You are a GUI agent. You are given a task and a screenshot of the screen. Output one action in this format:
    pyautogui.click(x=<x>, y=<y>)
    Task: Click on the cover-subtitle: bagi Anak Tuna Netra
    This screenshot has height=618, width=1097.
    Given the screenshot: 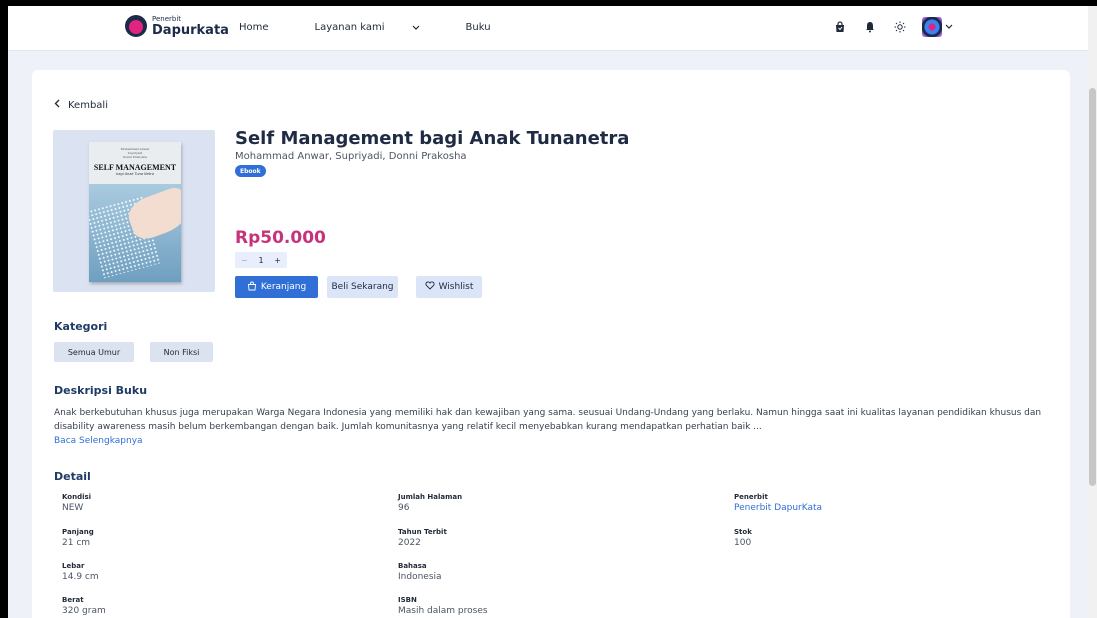 What is the action you would take?
    pyautogui.click(x=135, y=173)
    